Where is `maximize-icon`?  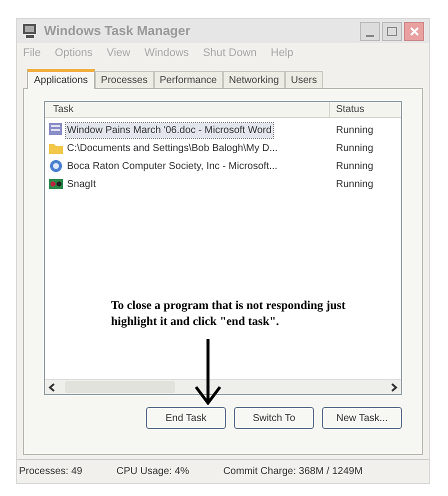 maximize-icon is located at coordinates (392, 31).